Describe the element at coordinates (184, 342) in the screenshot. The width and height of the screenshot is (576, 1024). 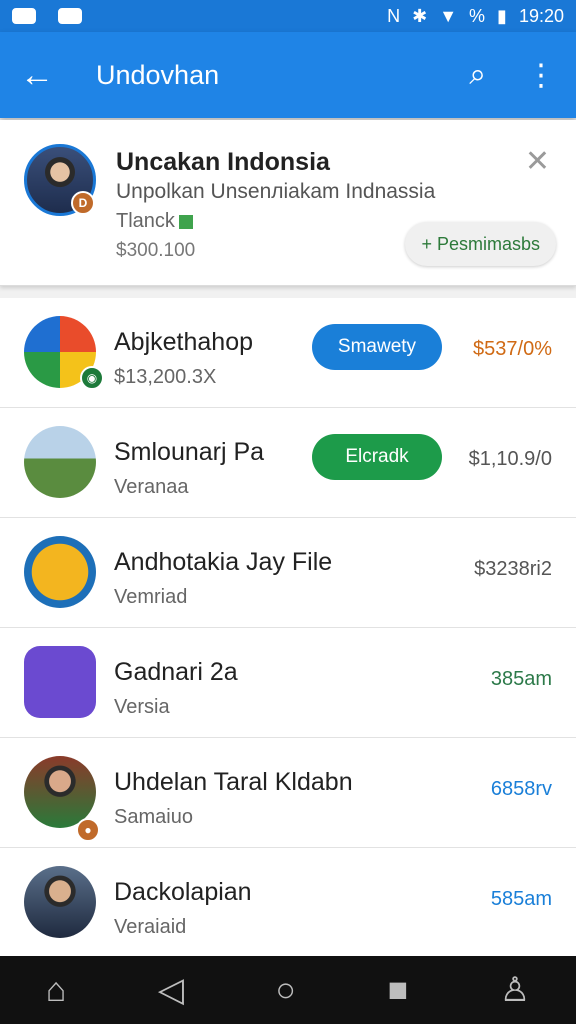
I see `list-item-name: Abjkethahop` at that location.